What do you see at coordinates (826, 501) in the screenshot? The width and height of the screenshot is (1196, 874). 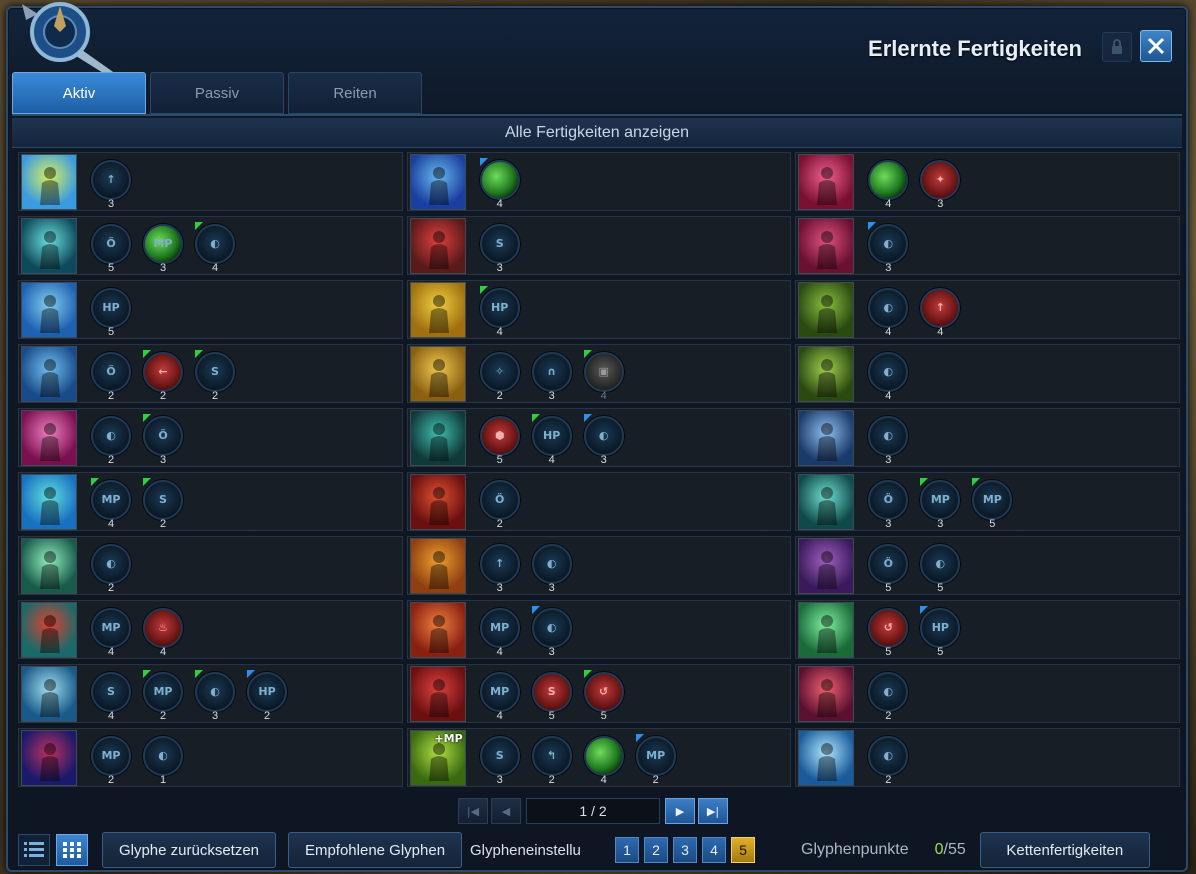 I see `chain-grasp-icon` at bounding box center [826, 501].